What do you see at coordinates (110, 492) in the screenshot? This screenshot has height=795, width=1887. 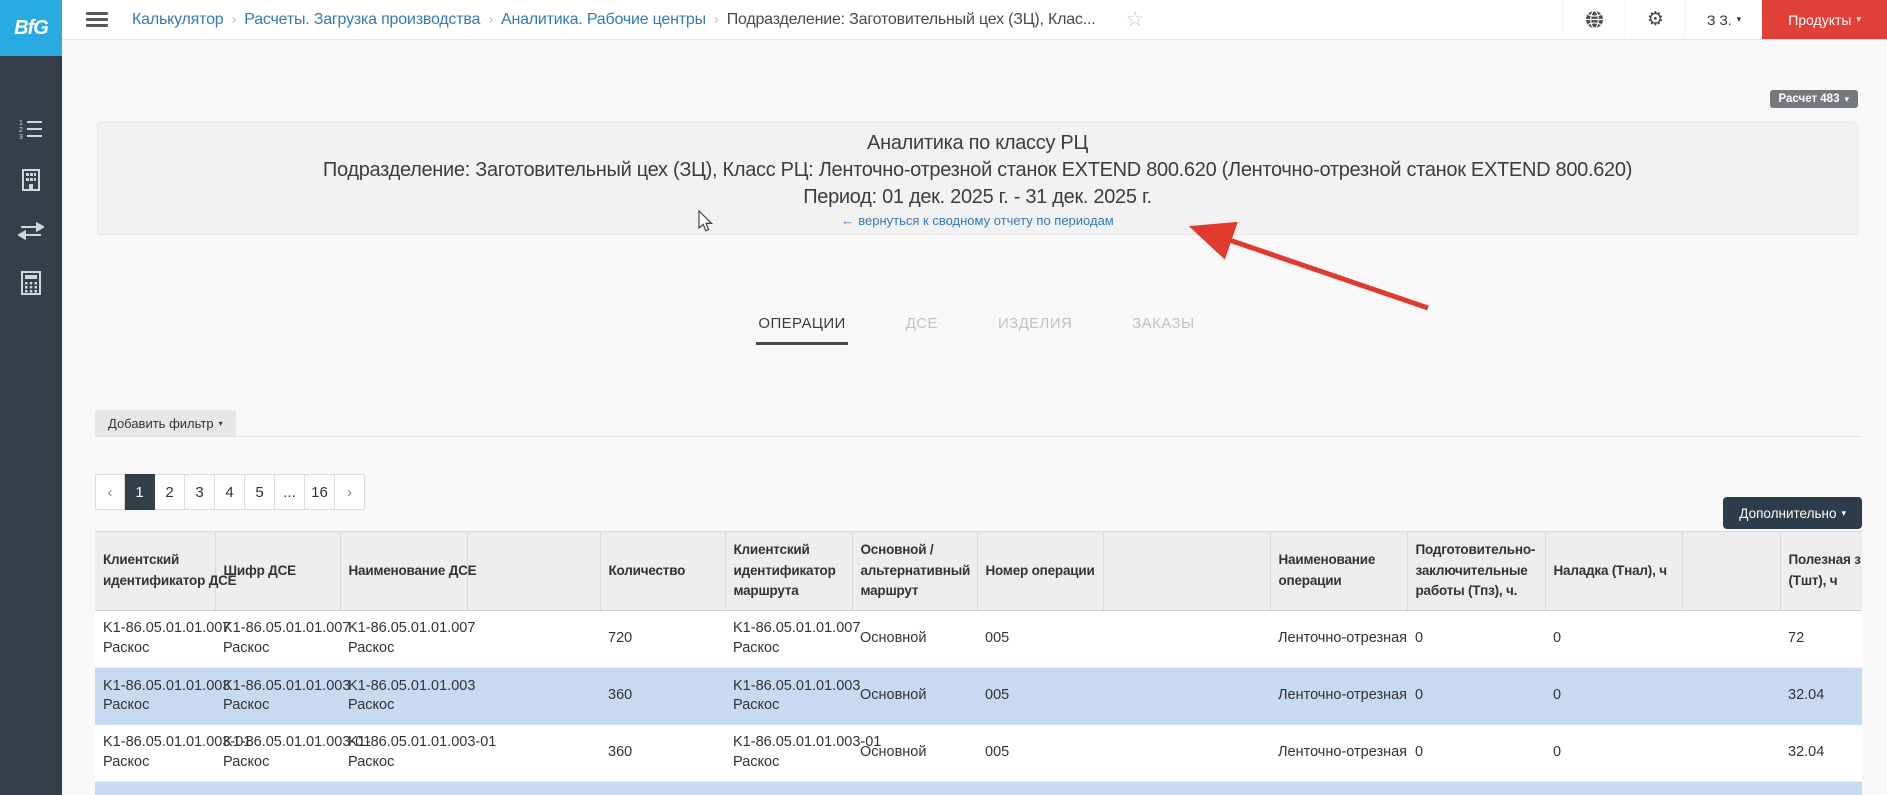 I see `pagination-prev: ‹` at bounding box center [110, 492].